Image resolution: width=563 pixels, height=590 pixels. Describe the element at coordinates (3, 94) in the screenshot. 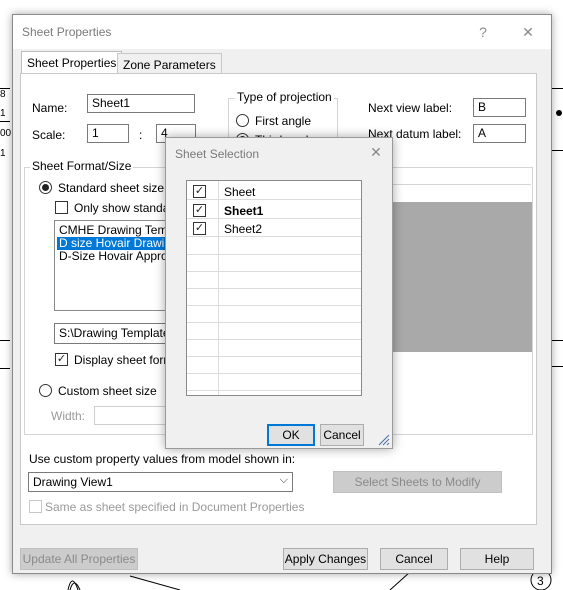

I see `drawing-text: 8` at that location.